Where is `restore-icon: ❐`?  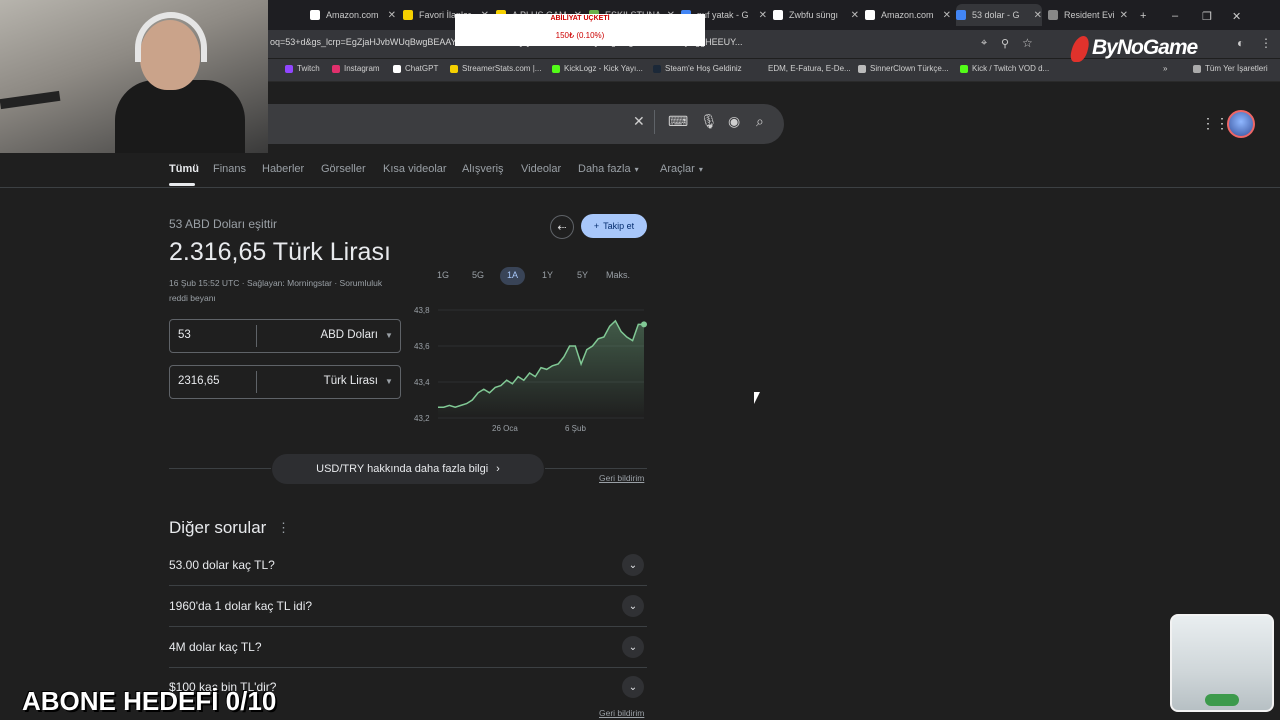
restore-icon: ❐ is located at coordinates (1207, 16).